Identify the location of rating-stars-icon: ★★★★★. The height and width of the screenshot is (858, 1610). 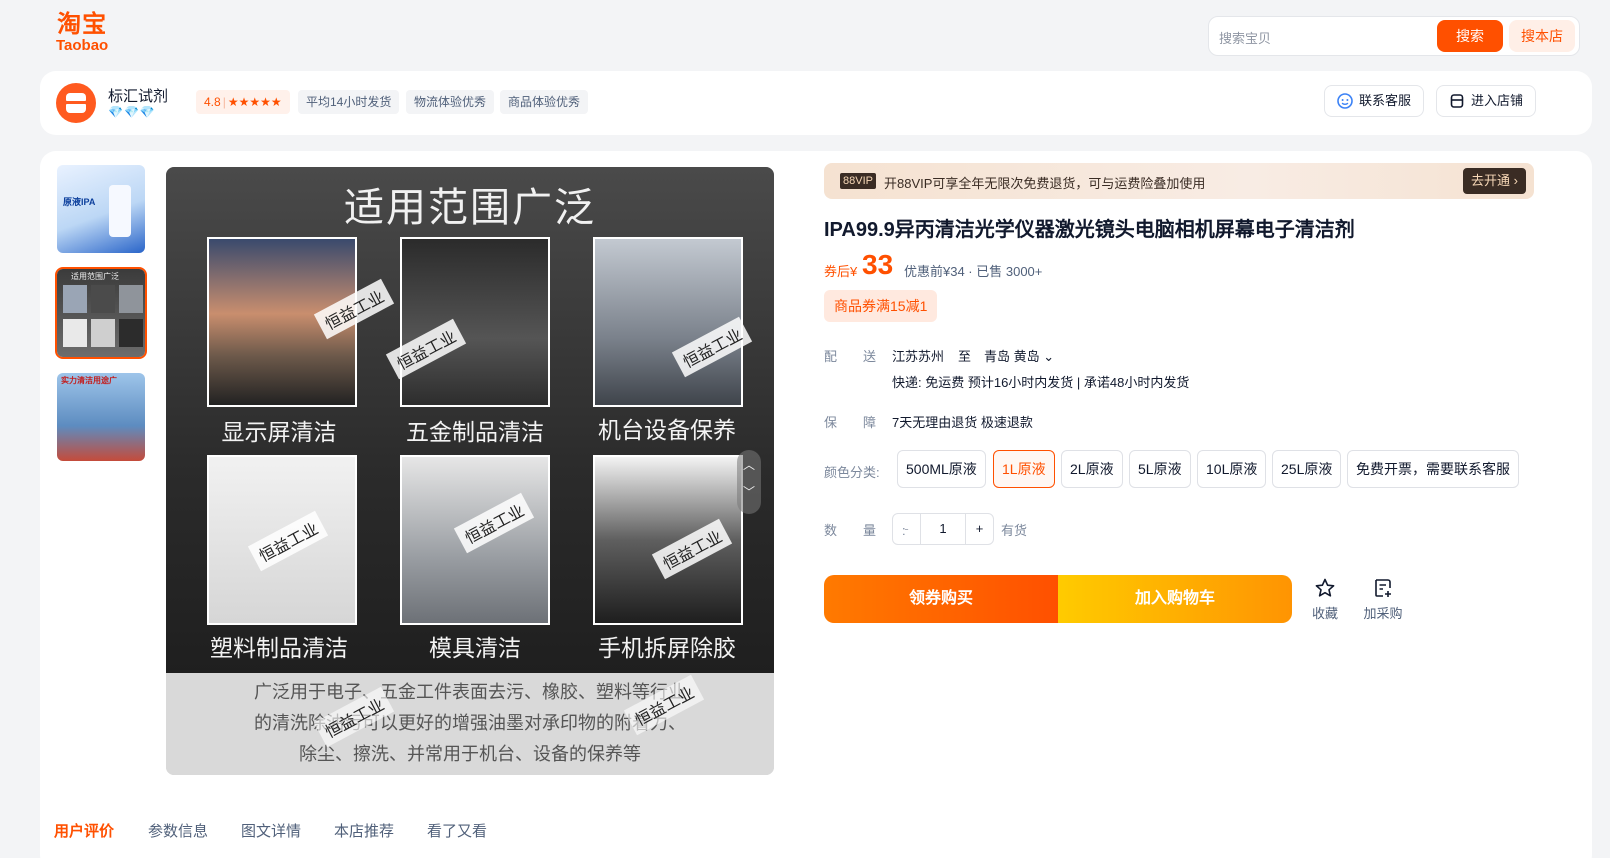
(254, 102).